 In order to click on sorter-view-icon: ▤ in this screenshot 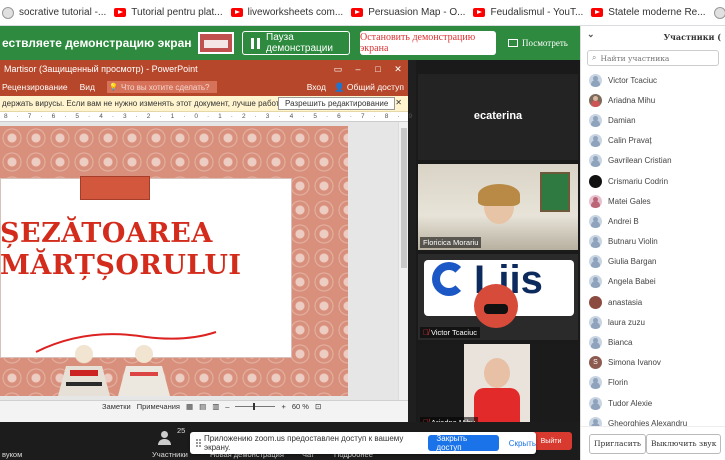, I will do `click(202, 406)`.